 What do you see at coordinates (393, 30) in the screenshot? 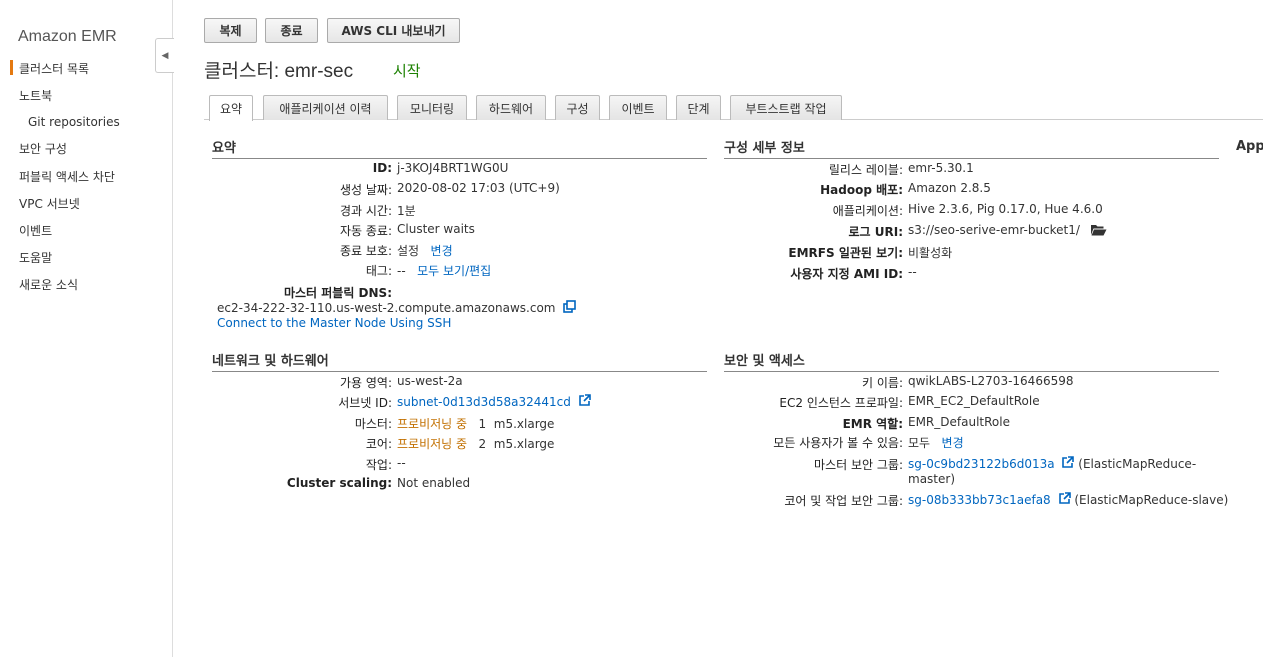
I see `aws-cli-export-button: AWS CLI 내보내기` at bounding box center [393, 30].